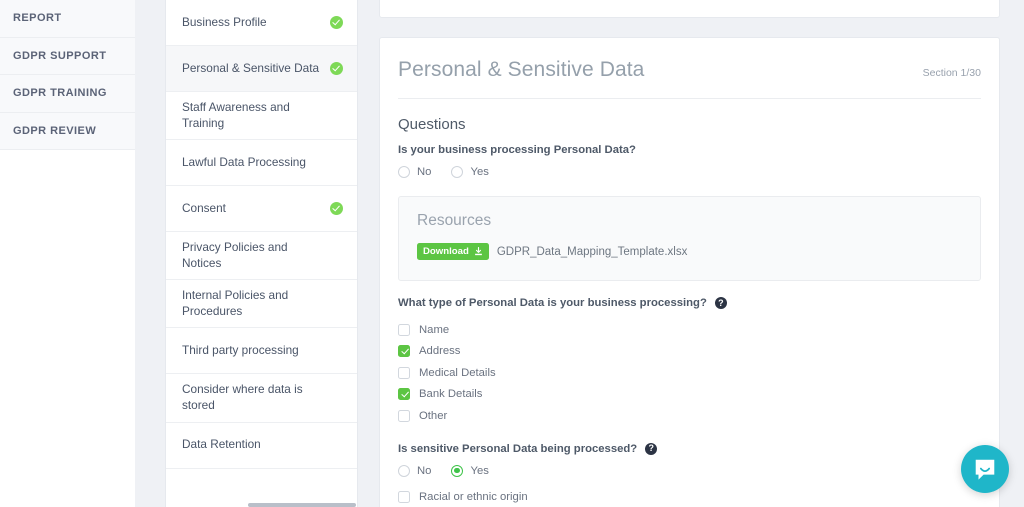 The image size is (1024, 507). I want to click on radio-group-sensitive-personal-data: No Yes, so click(689, 470).